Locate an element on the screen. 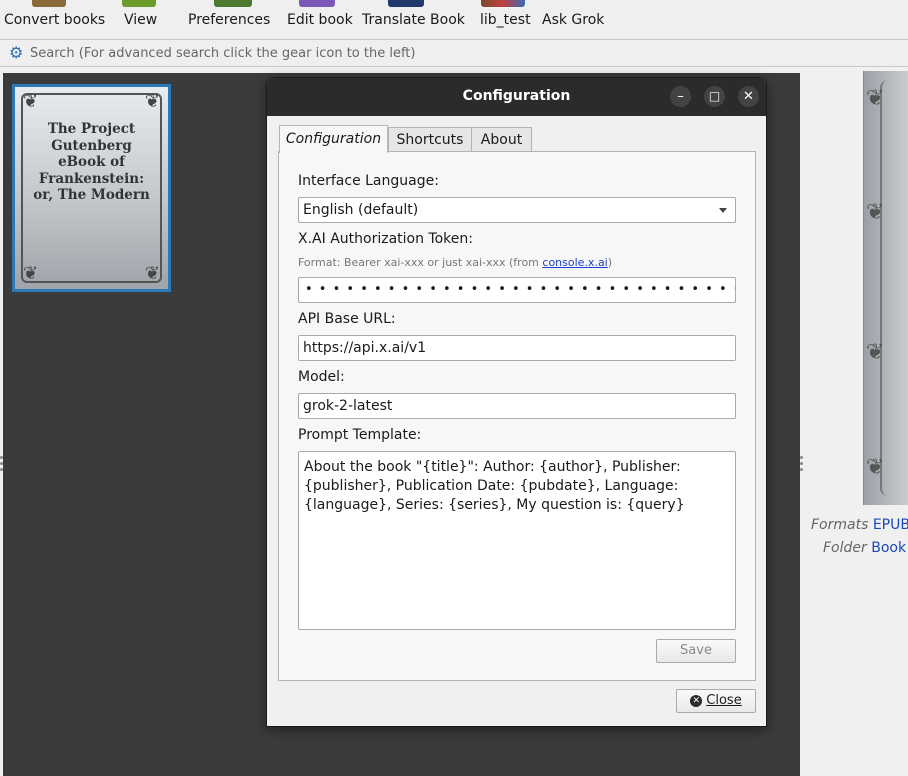 This screenshot has height=776, width=908. view-label: View is located at coordinates (141, 20).